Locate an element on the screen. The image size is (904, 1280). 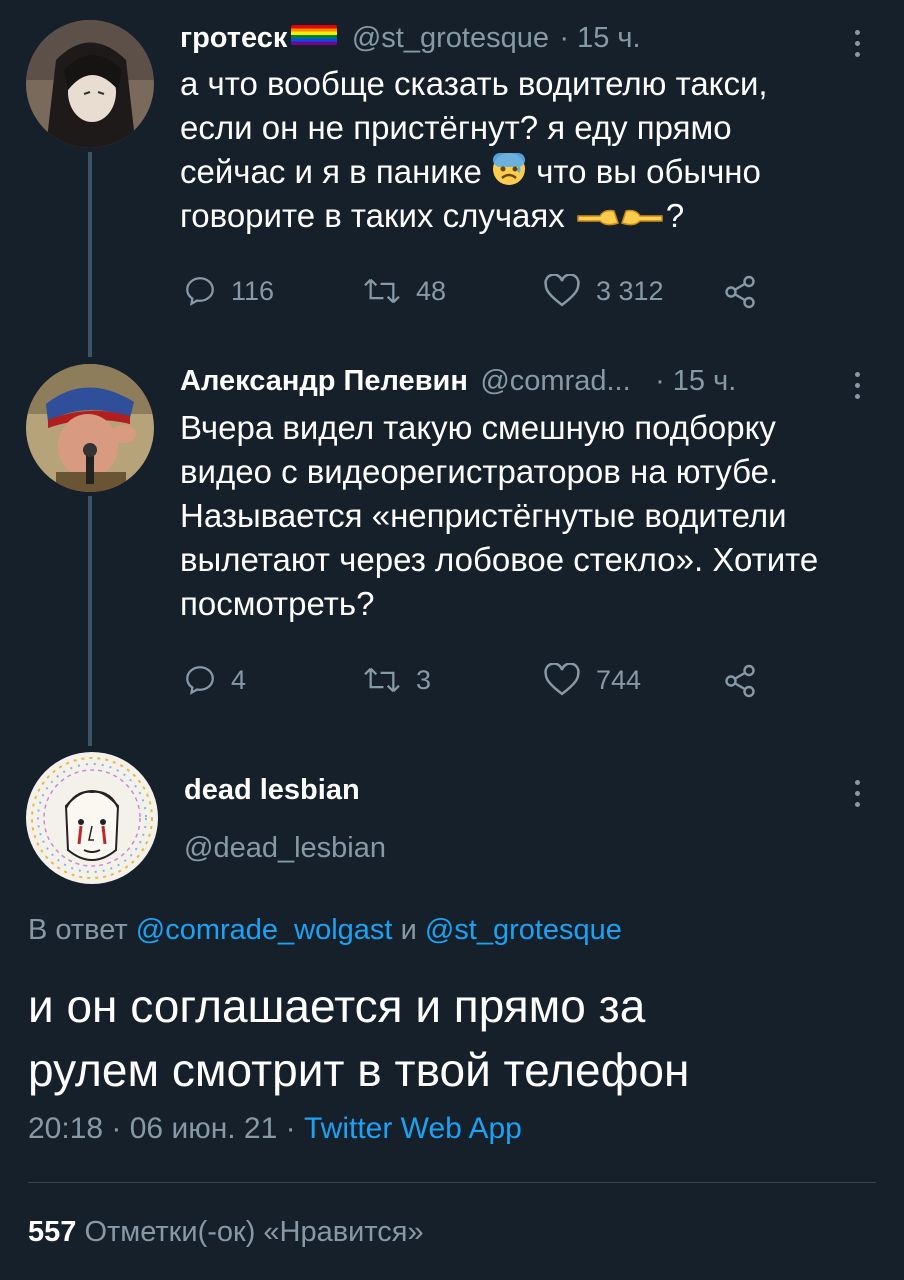
avatar-comrade is located at coordinates (90, 428).